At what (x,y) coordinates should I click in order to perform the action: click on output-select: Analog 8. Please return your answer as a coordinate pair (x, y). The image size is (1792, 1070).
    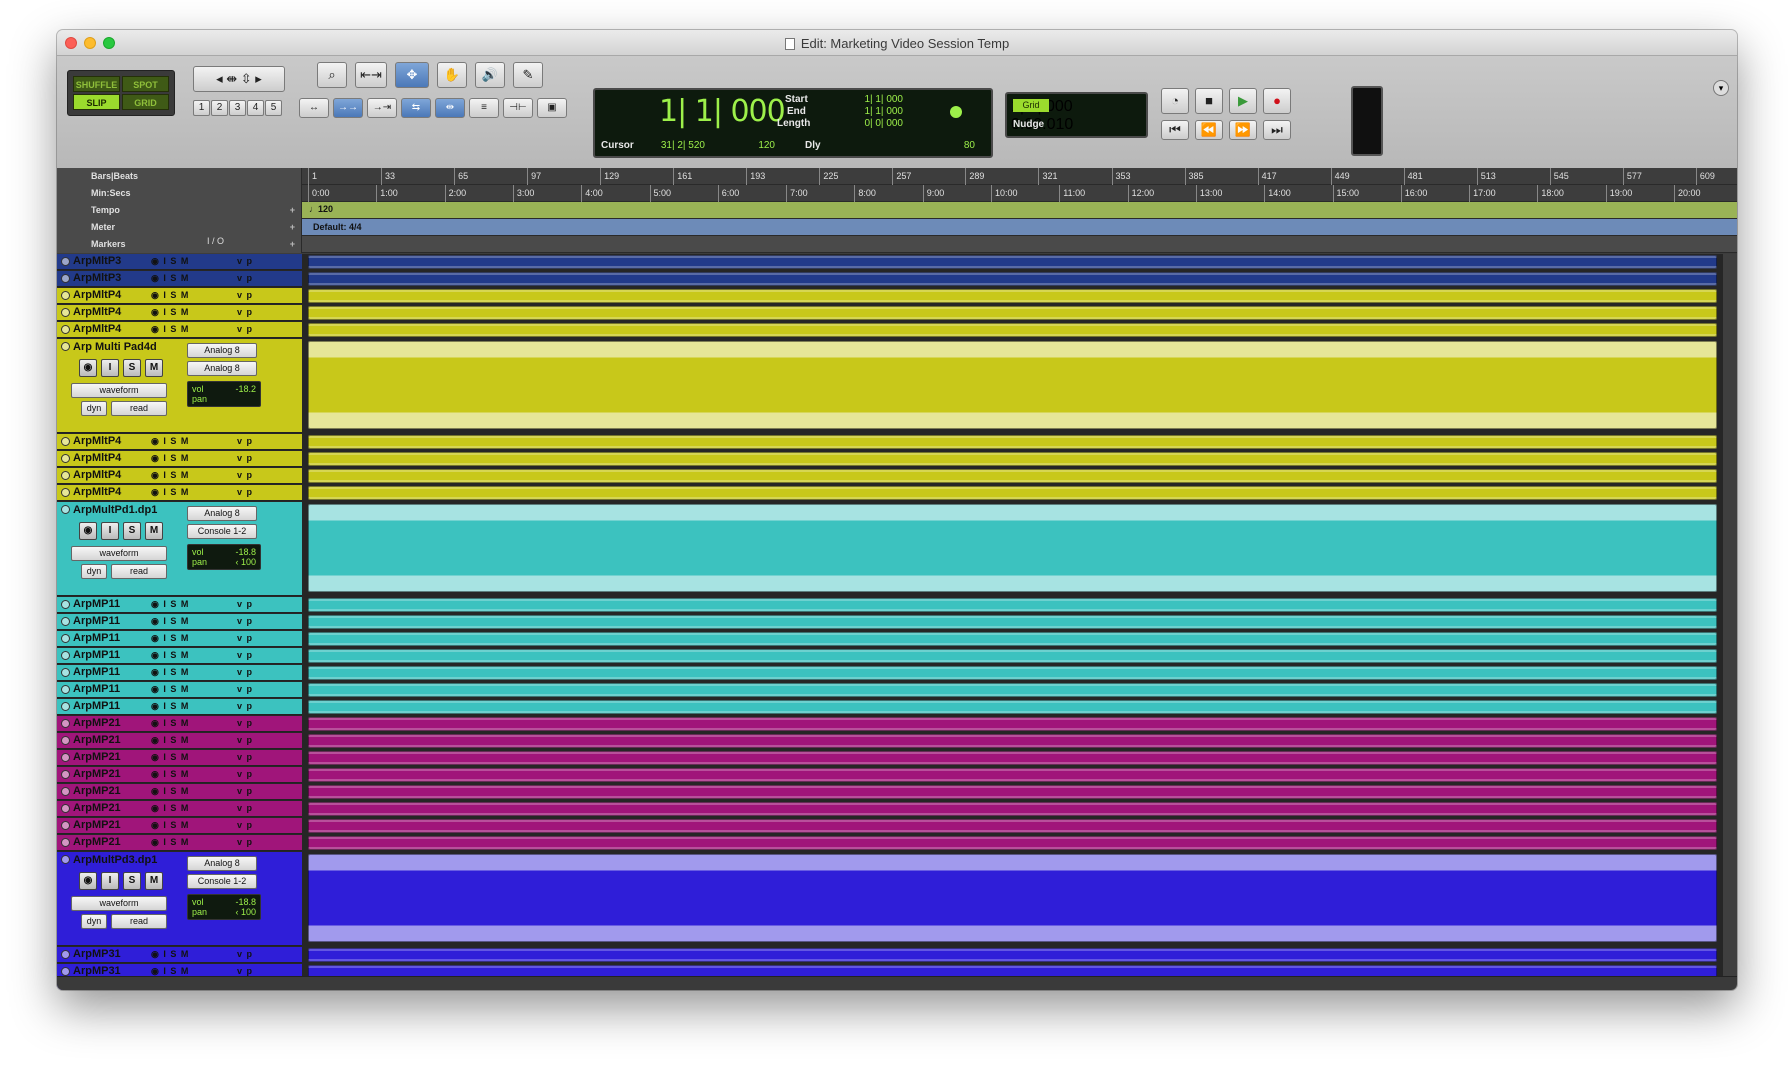
    Looking at the image, I should click on (222, 368).